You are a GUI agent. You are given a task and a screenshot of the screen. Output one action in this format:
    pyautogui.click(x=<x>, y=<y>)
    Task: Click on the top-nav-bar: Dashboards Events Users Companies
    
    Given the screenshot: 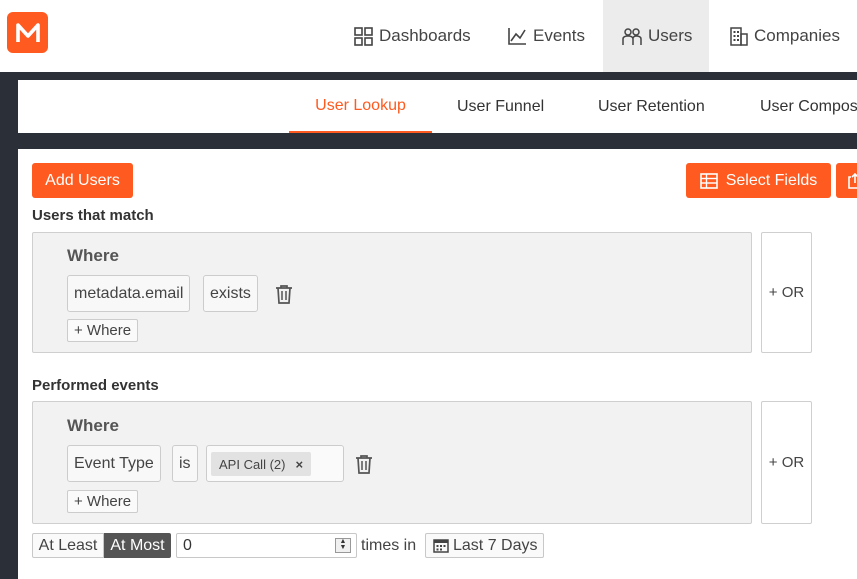 What is the action you would take?
    pyautogui.click(x=428, y=36)
    